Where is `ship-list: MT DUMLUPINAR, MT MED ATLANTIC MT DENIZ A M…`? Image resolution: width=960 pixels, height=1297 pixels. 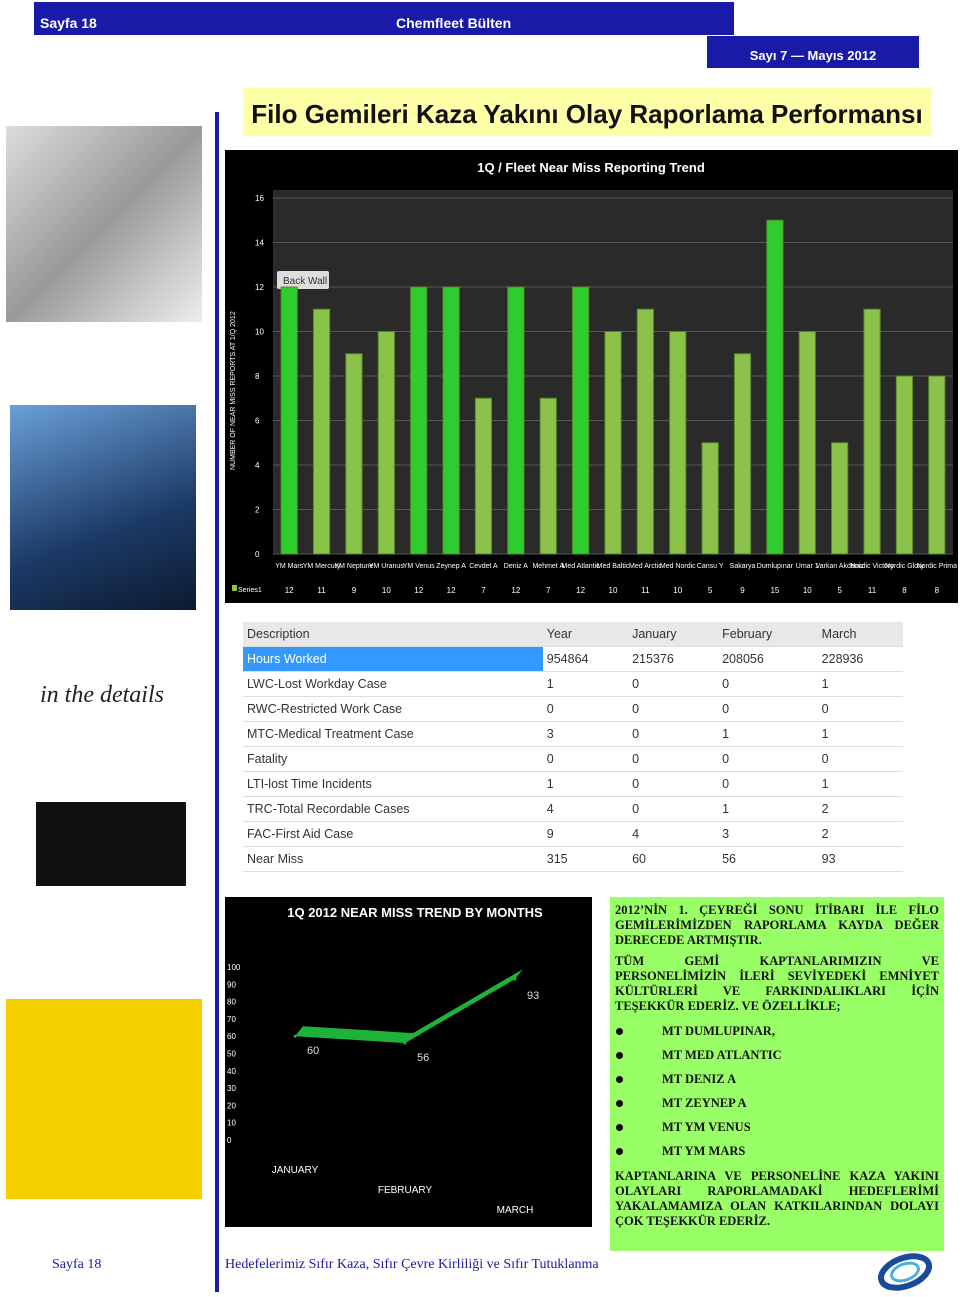 ship-list: MT DUMLUPINAR, MT MED ATLANTIC MT DENIZ A M… is located at coordinates (777, 1091).